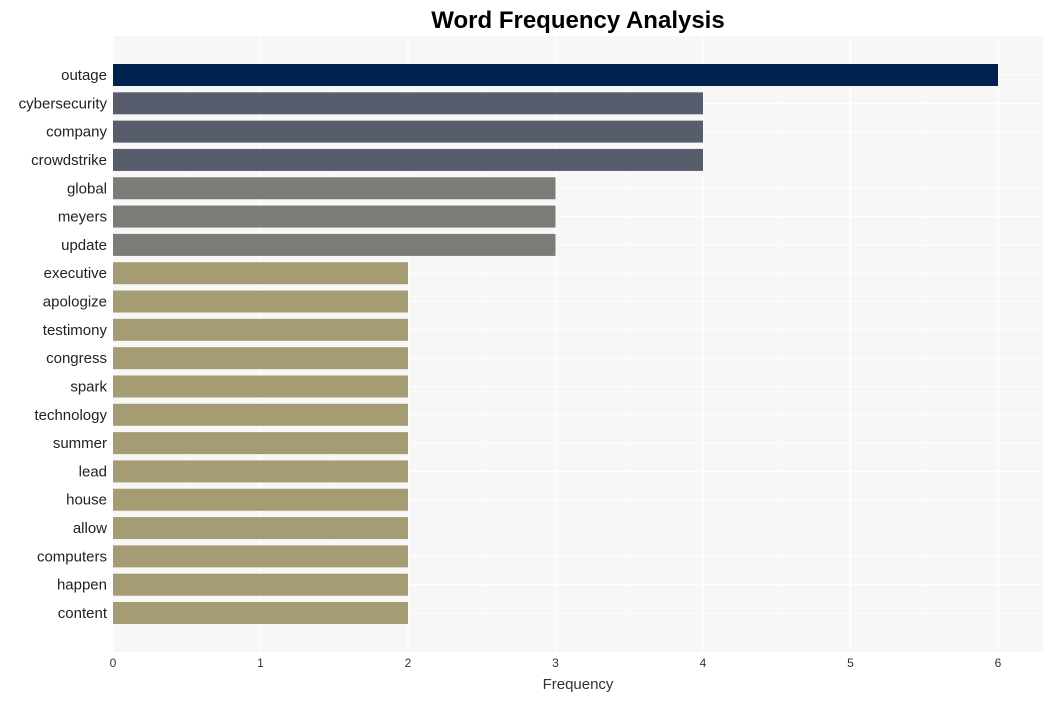 Image resolution: width=1052 pixels, height=701 pixels. Describe the element at coordinates (75, 273) in the screenshot. I see `y-label-executive: executive` at that location.